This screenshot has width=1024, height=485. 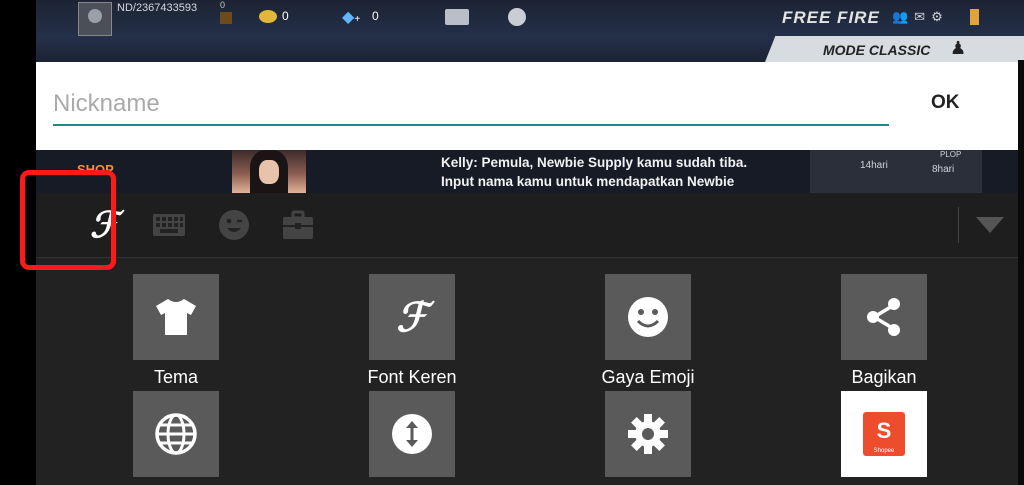 I want to click on shopee-logo: S Shopee, so click(x=884, y=434).